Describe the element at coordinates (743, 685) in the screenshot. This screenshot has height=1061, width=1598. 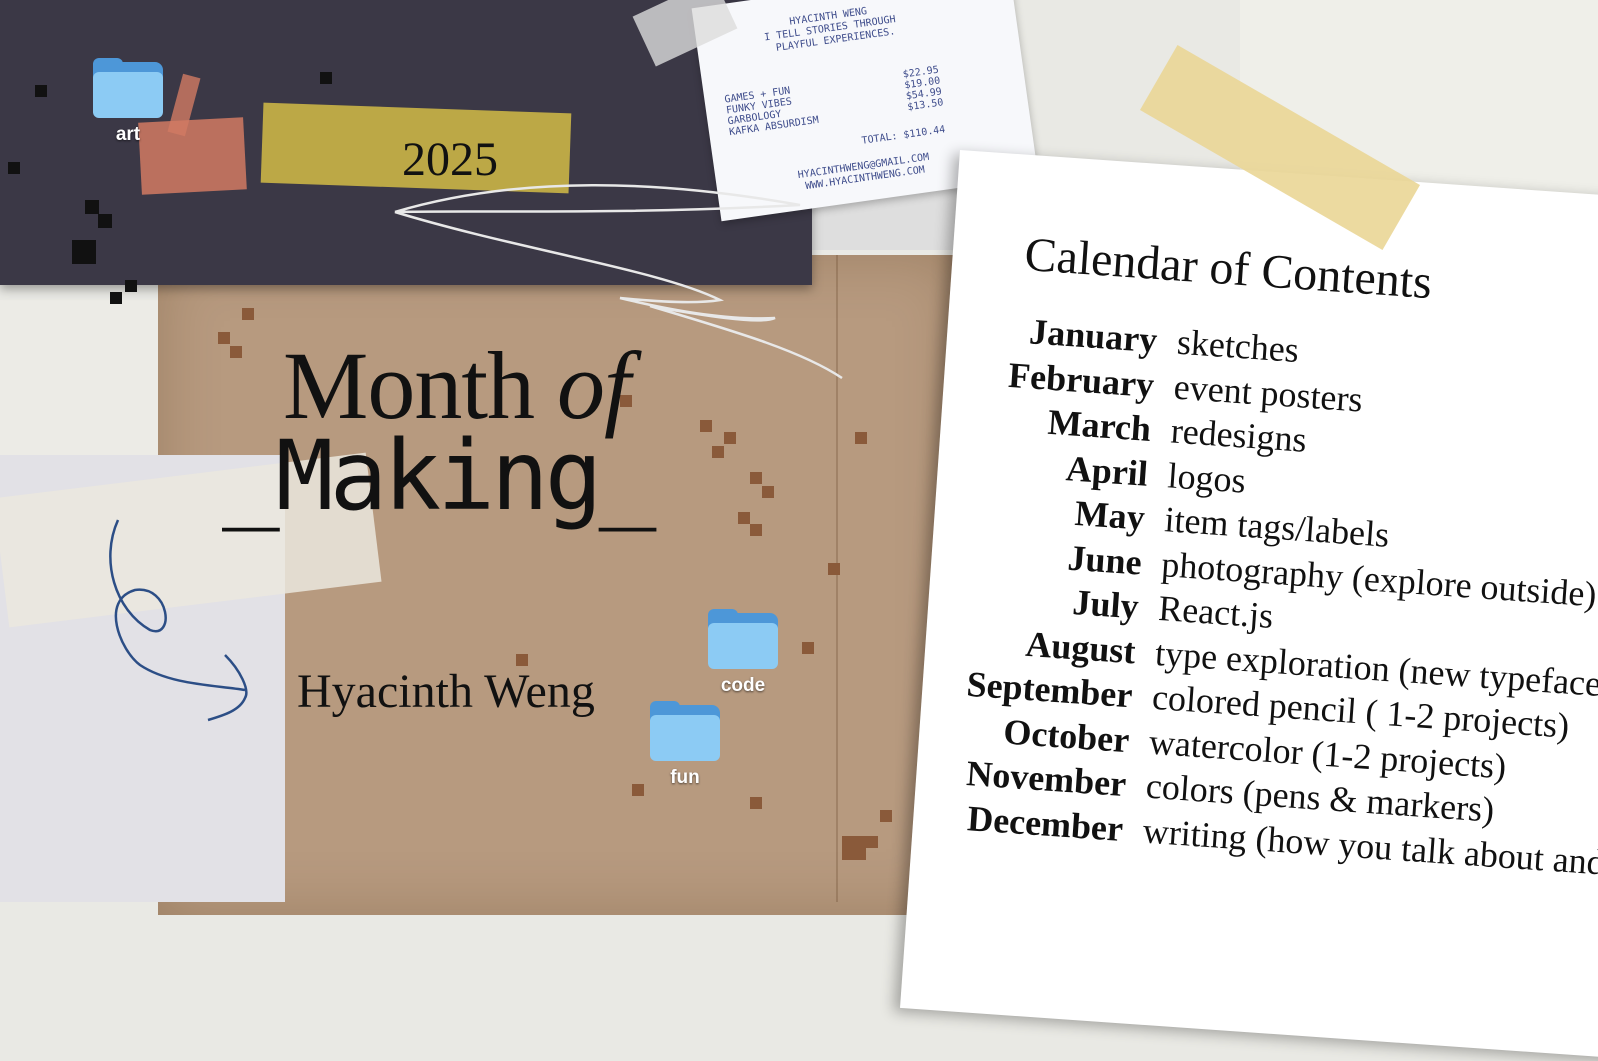
I see `folder-label: code` at that location.